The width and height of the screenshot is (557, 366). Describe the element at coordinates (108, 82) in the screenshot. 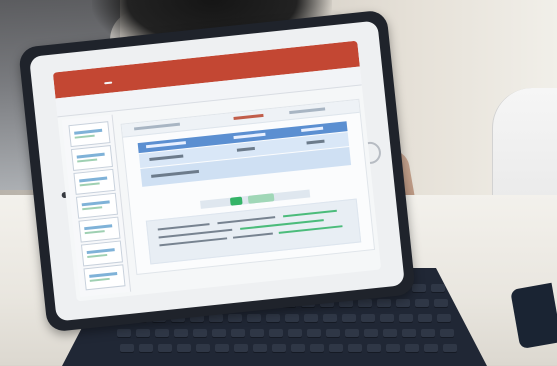

I see `tab-home` at that location.